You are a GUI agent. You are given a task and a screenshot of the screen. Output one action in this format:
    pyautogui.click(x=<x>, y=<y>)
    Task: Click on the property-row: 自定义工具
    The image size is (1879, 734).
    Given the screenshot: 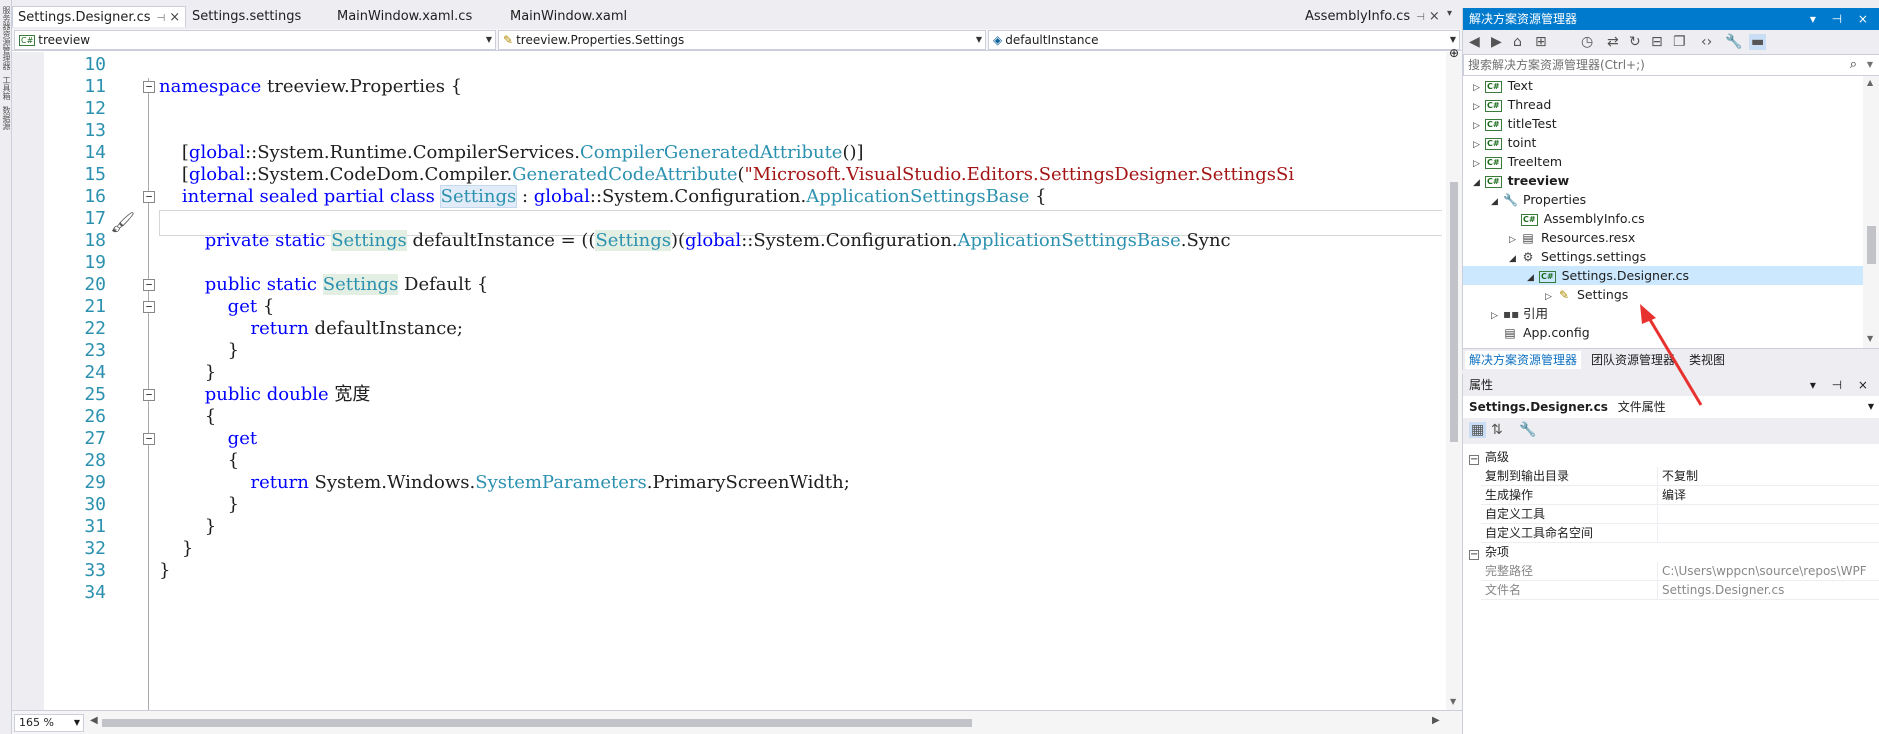 What is the action you would take?
    pyautogui.click(x=1671, y=514)
    